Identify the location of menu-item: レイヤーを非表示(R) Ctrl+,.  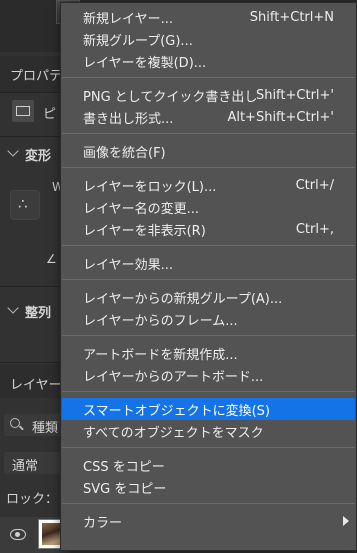
(208, 229).